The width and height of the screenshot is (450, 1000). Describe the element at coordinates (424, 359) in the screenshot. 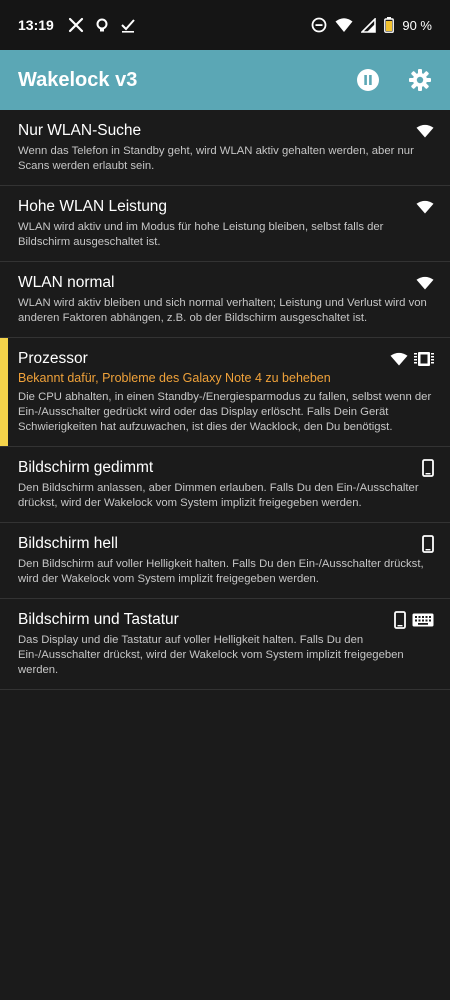

I see `cpu-icon` at that location.